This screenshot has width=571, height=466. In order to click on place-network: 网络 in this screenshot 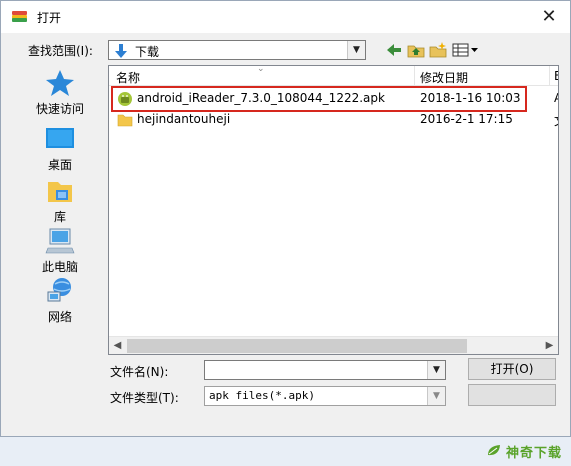, I will do `click(60, 300)`.